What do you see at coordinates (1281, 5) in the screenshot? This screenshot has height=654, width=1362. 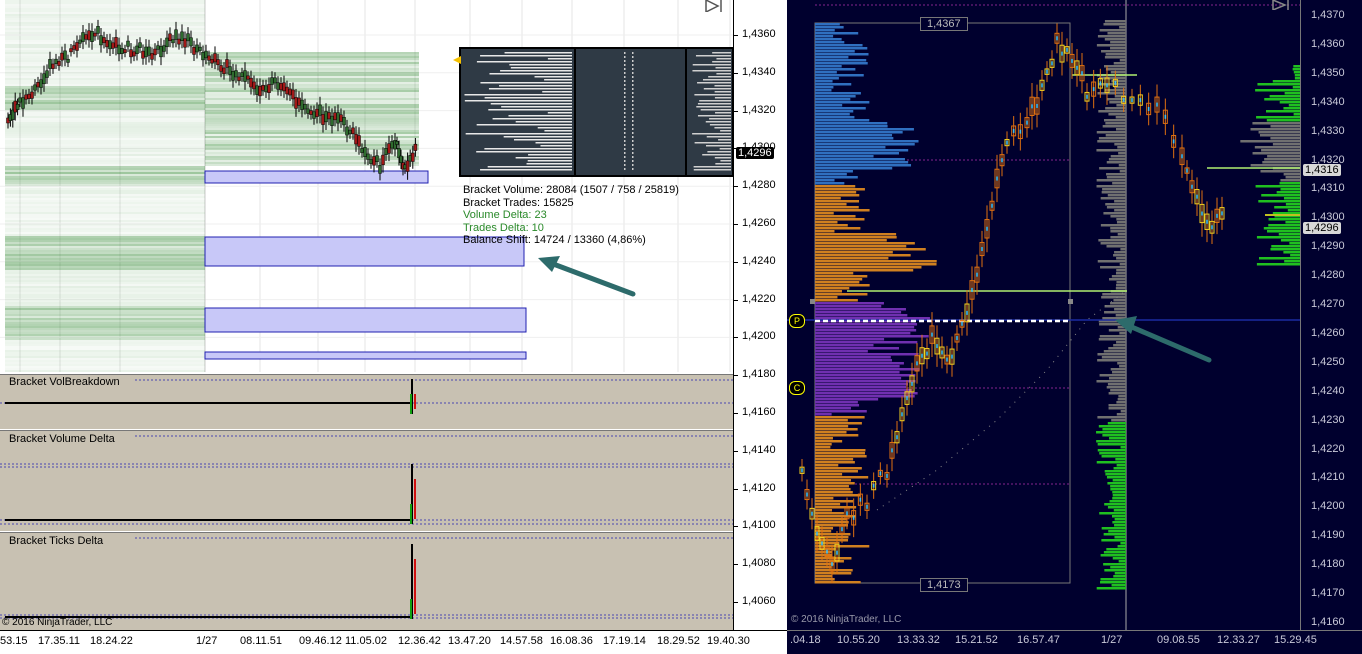 I see `right-scroll-end-icon` at bounding box center [1281, 5].